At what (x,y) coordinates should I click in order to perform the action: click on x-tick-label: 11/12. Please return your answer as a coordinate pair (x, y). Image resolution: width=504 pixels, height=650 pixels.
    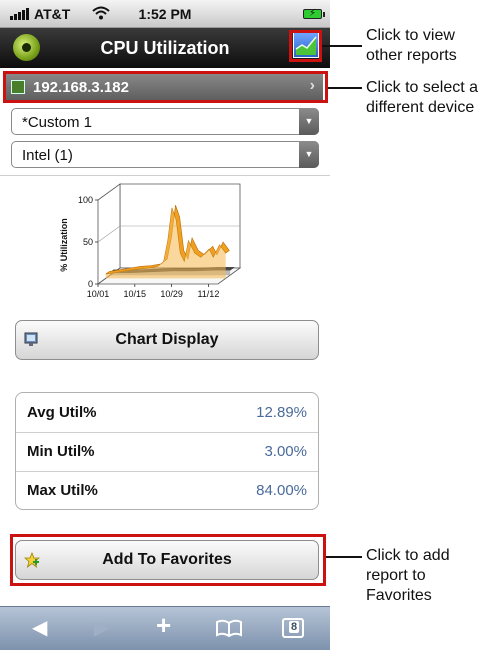
    Looking at the image, I should click on (208, 294).